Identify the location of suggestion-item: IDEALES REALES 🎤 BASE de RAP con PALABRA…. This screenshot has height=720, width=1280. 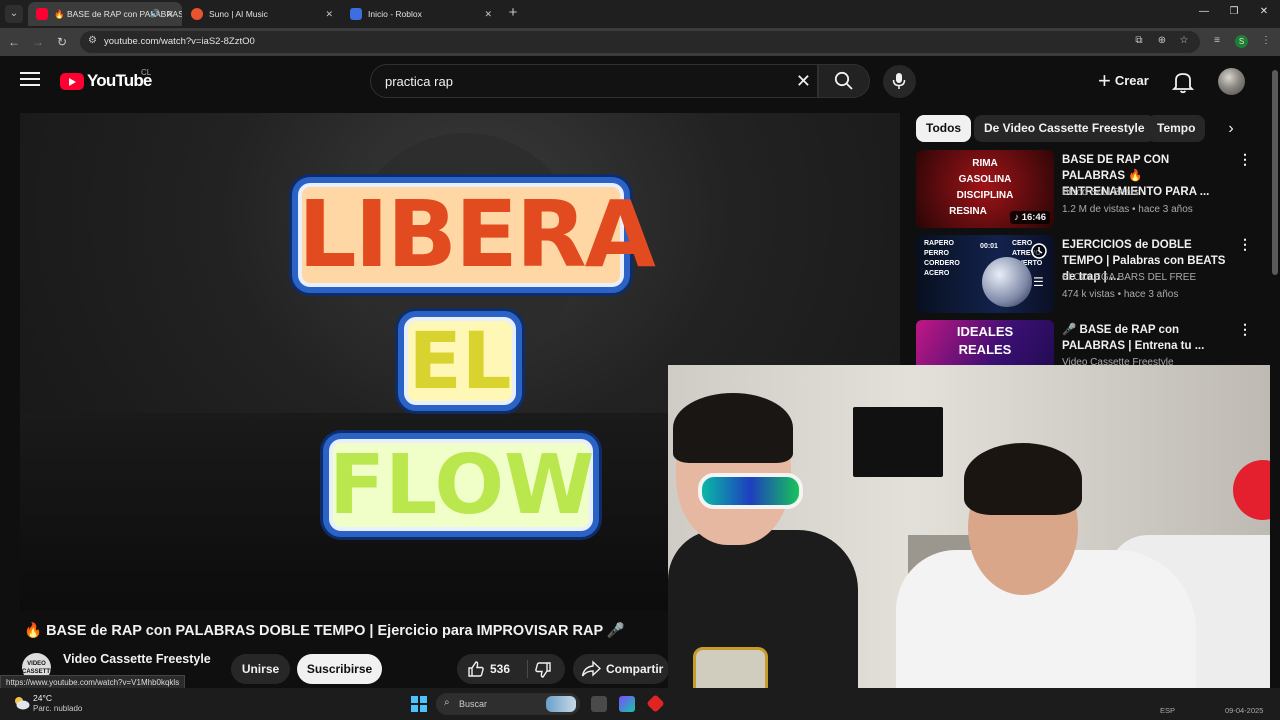
(1086, 342).